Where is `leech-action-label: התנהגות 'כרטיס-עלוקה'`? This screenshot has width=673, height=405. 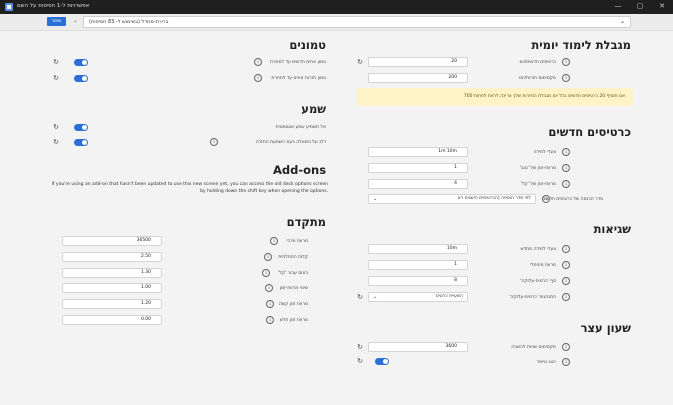 leech-action-label: התנהגות 'כרטיס-עלוקה' is located at coordinates (532, 297).